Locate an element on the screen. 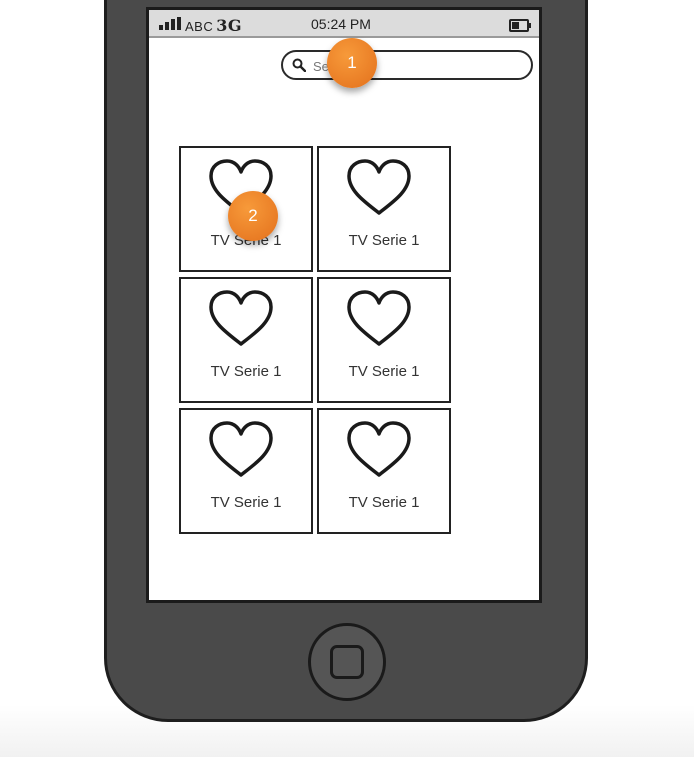  callout-badge: 1 is located at coordinates (352, 63).